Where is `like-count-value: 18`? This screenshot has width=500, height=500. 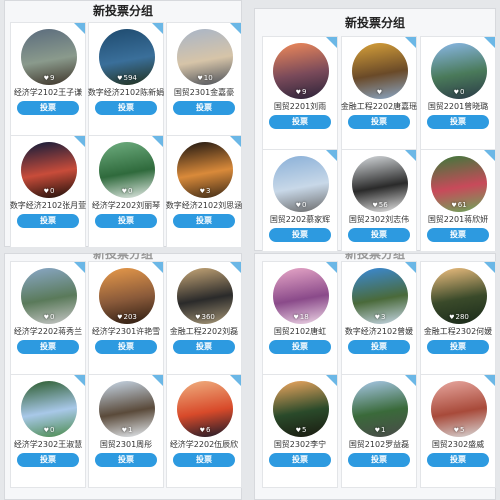
like-count-value: 18 is located at coordinates (304, 317).